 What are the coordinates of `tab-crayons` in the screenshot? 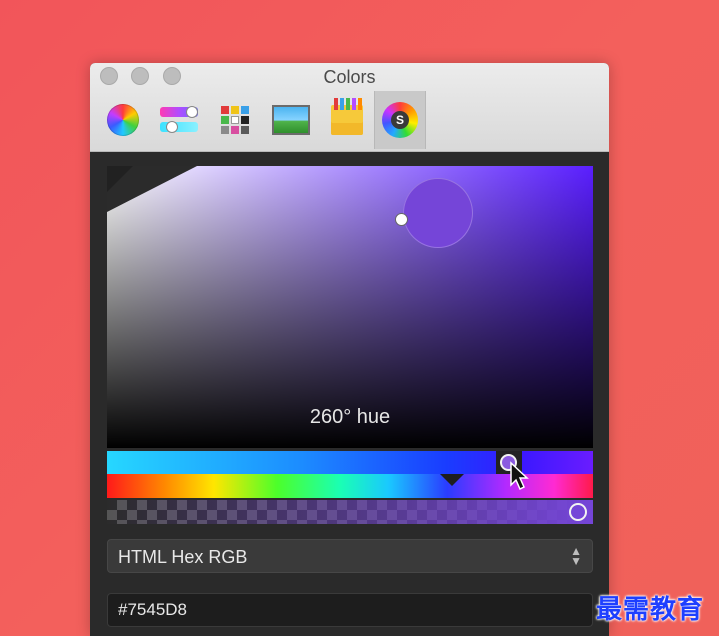 It's located at (347, 120).